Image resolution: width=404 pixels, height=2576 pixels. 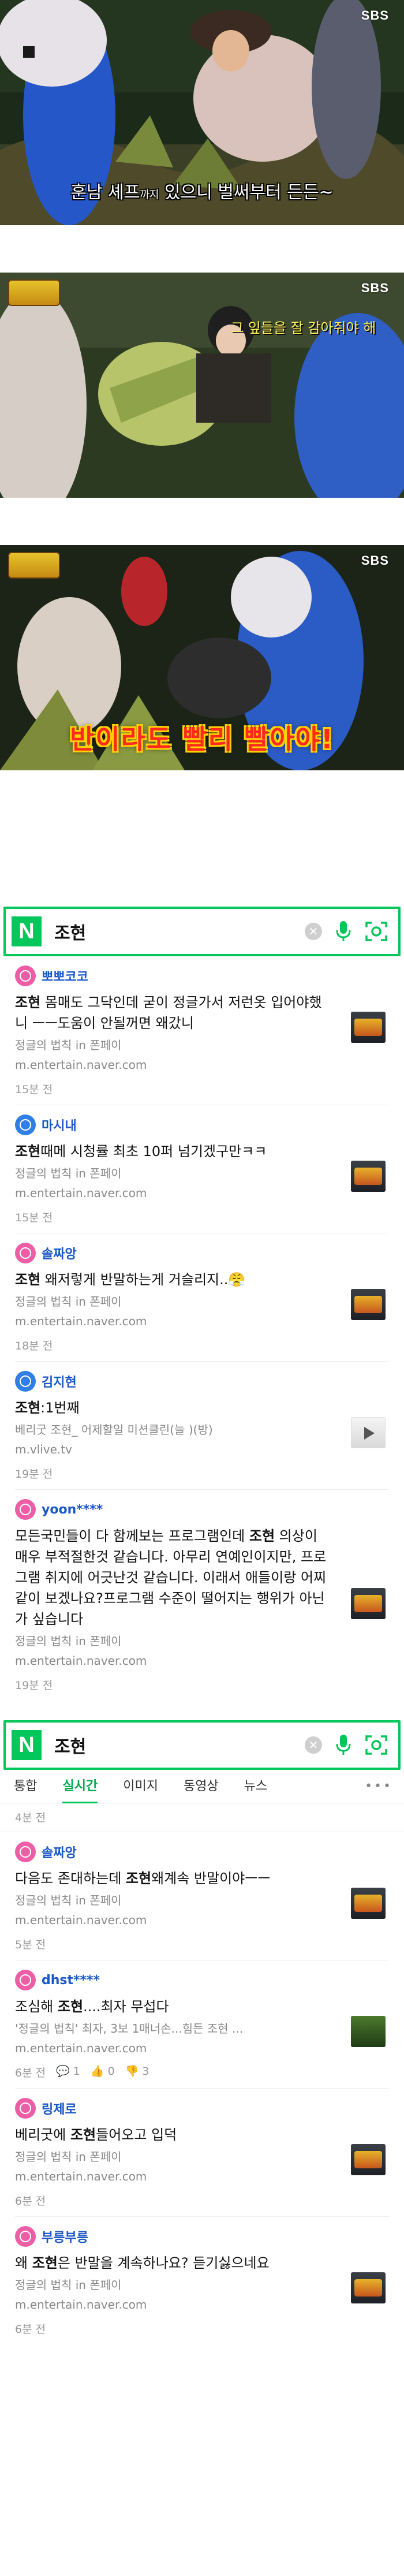 I want to click on search-bar: N 조현 ✕, so click(x=202, y=931).